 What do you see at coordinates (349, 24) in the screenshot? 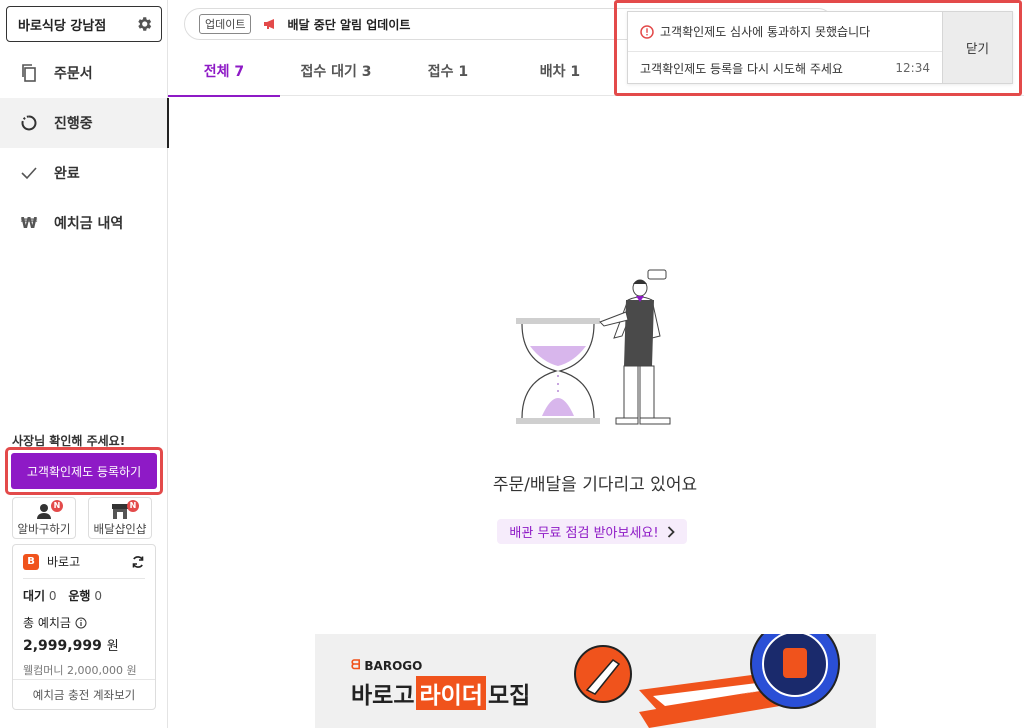
I see `announcement-text: 배달 중단 알림 업데이트` at bounding box center [349, 24].